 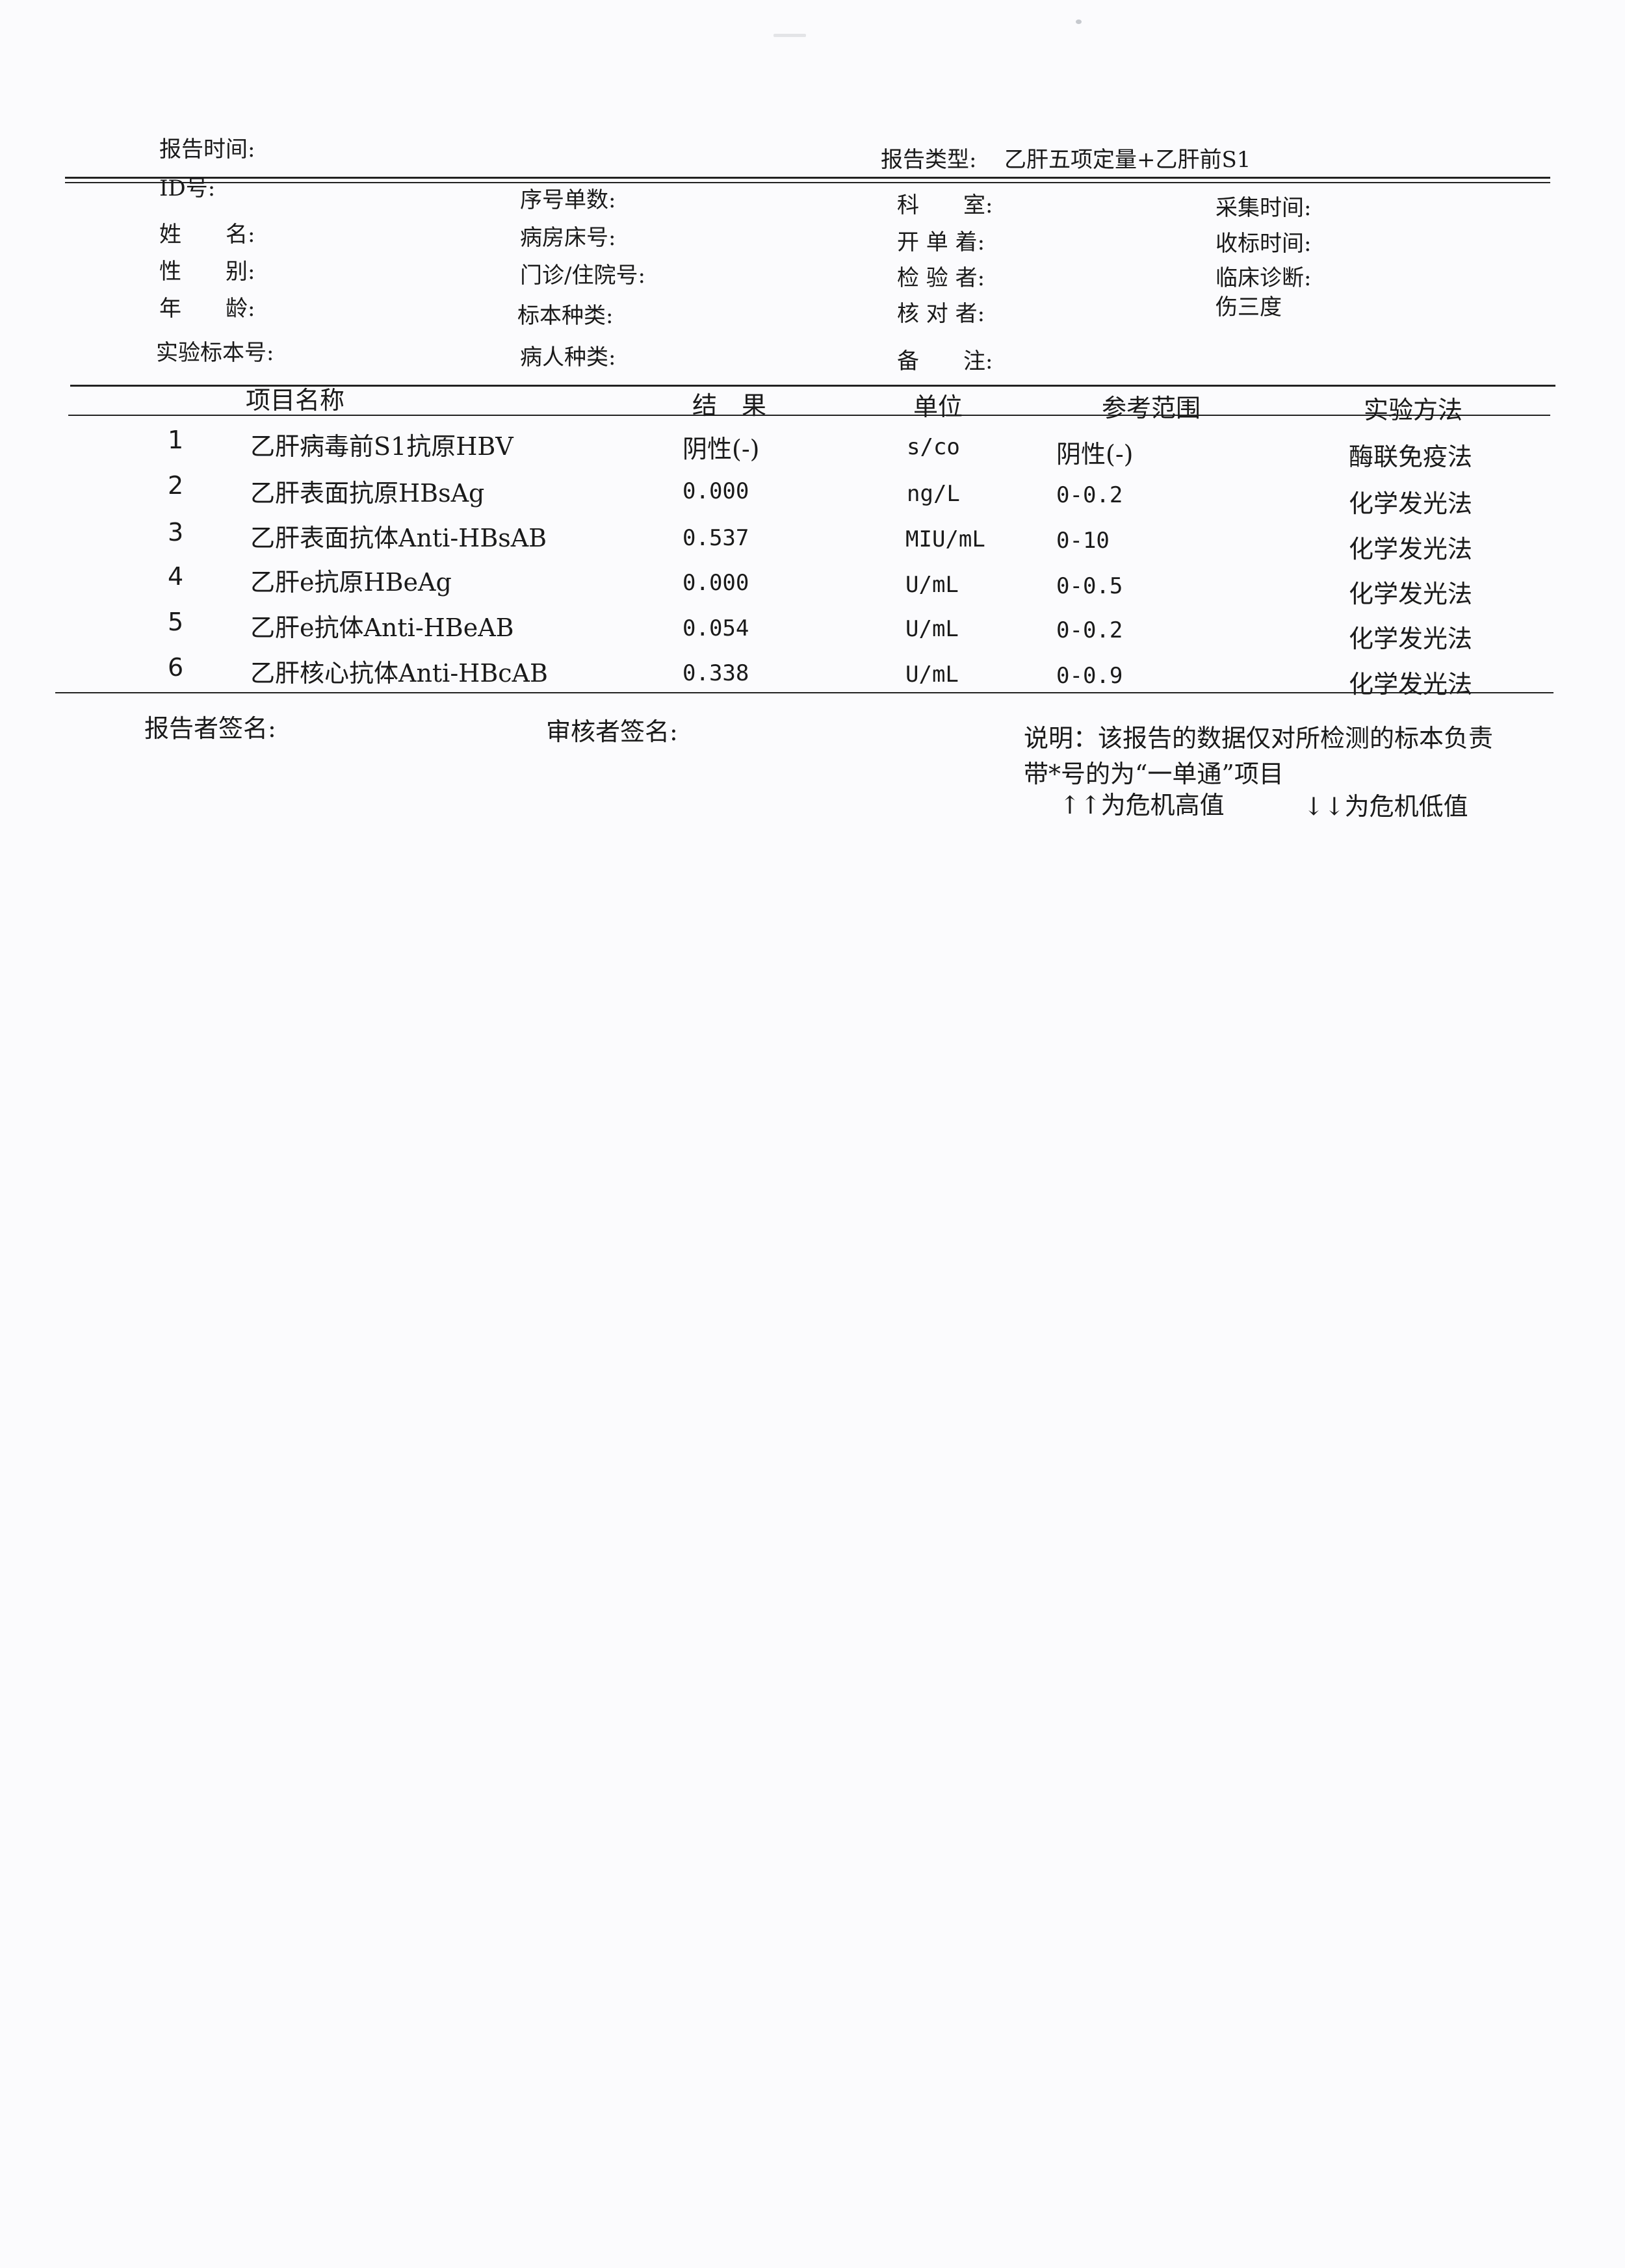 What do you see at coordinates (721, 449) in the screenshot?
I see `row-result: 阴性(-)` at bounding box center [721, 449].